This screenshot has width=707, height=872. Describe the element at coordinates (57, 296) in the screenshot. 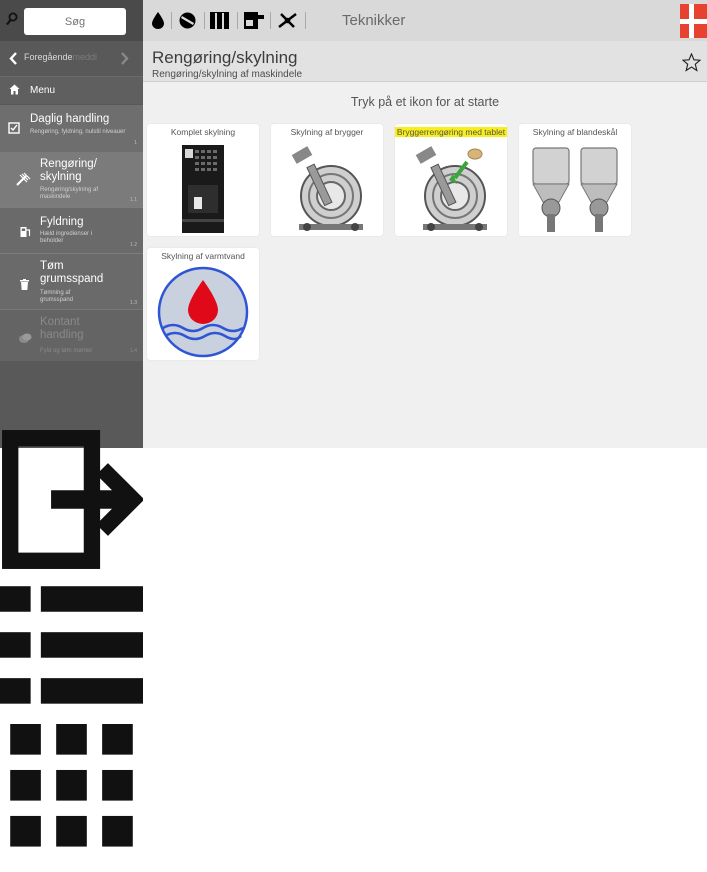

I see `sidebar-item-subtitle: Tømning af grumsspand` at that location.